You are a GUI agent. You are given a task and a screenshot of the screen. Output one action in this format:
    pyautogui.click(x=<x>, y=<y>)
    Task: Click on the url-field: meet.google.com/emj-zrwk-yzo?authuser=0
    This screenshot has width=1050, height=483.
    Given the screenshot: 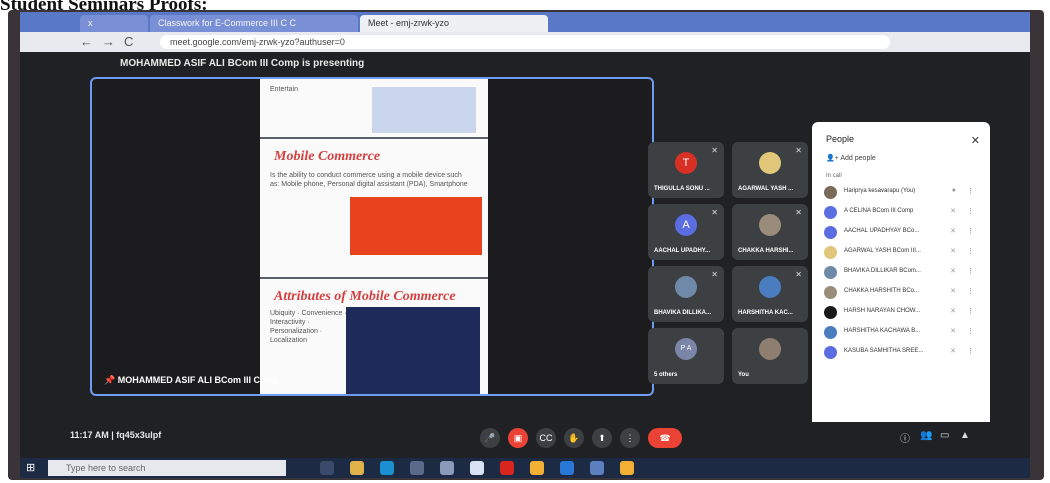 What is the action you would take?
    pyautogui.click(x=525, y=42)
    